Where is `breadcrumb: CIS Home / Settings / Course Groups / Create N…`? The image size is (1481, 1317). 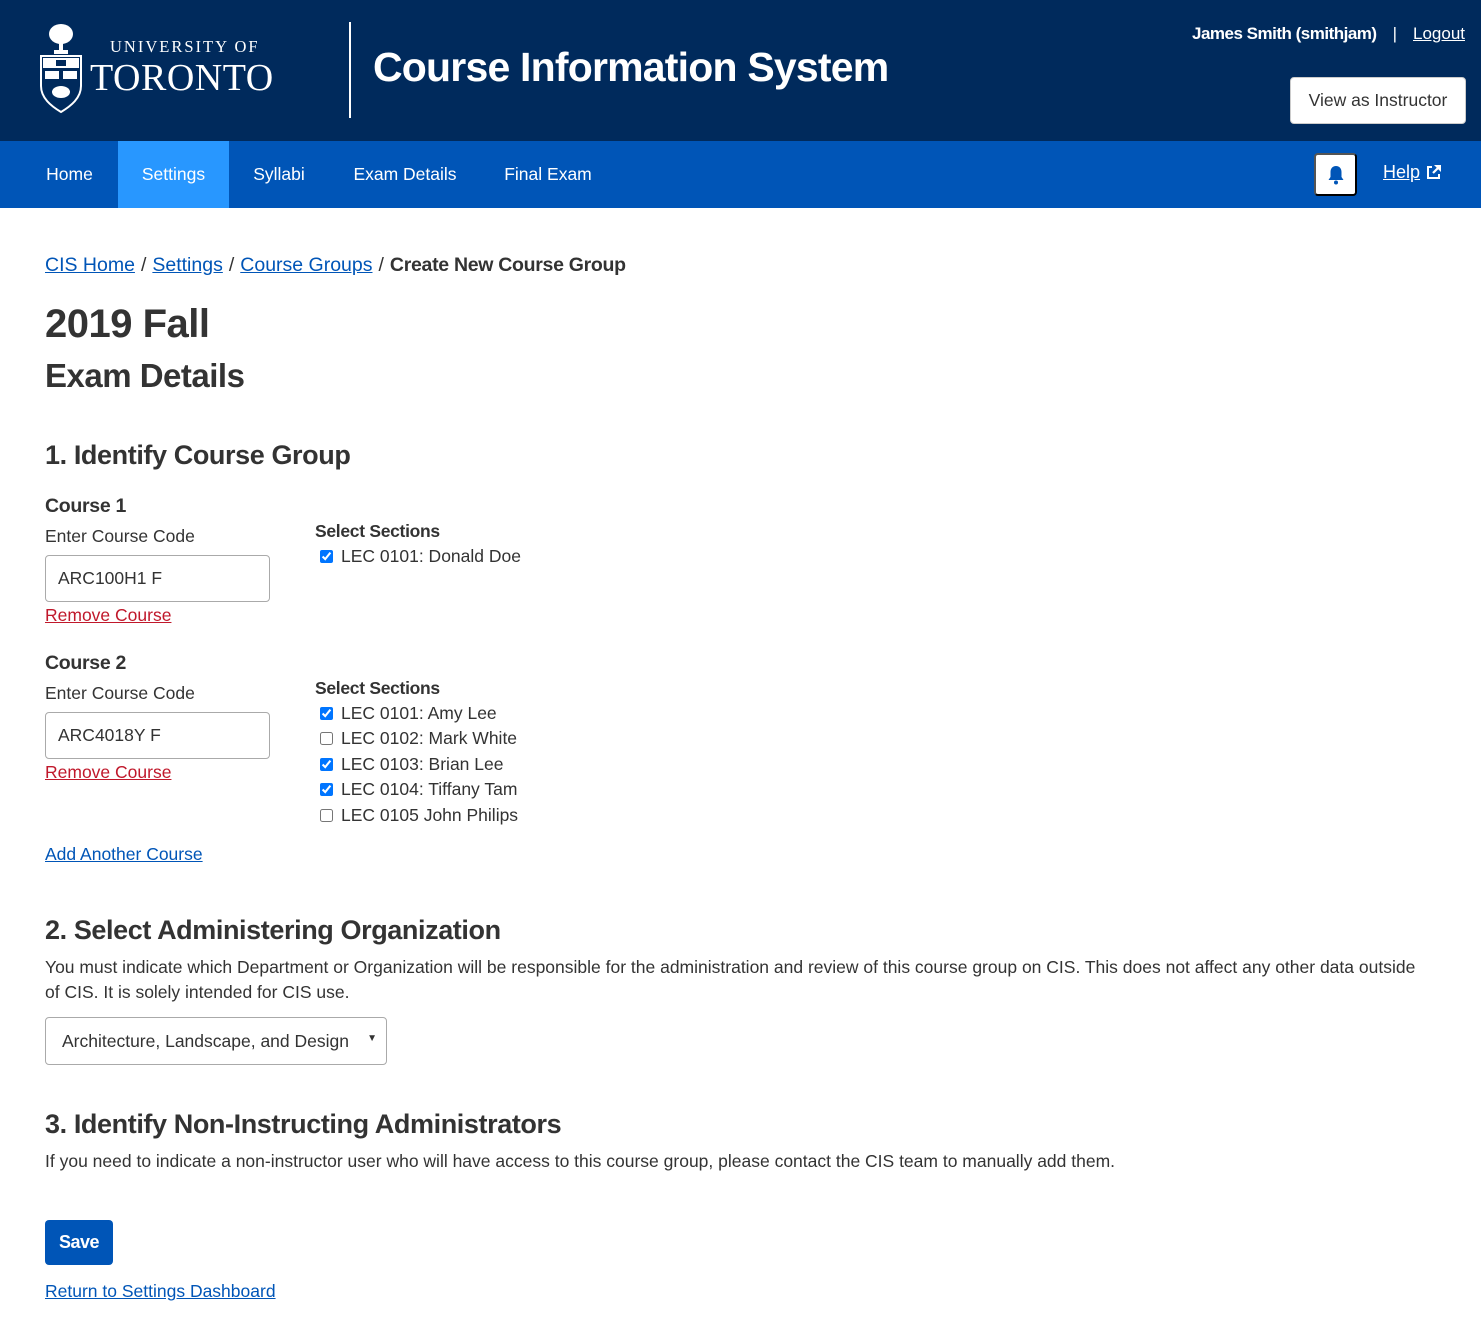
breadcrumb: CIS Home / Settings / Course Groups / Create N… is located at coordinates (335, 265).